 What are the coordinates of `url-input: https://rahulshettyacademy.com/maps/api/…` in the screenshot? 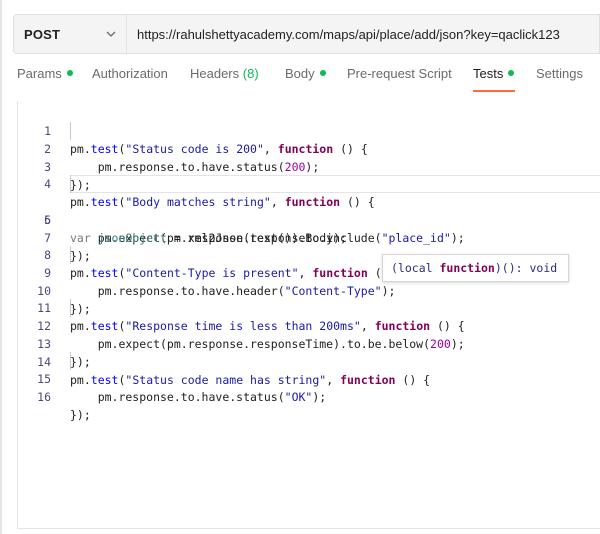 It's located at (363, 34).